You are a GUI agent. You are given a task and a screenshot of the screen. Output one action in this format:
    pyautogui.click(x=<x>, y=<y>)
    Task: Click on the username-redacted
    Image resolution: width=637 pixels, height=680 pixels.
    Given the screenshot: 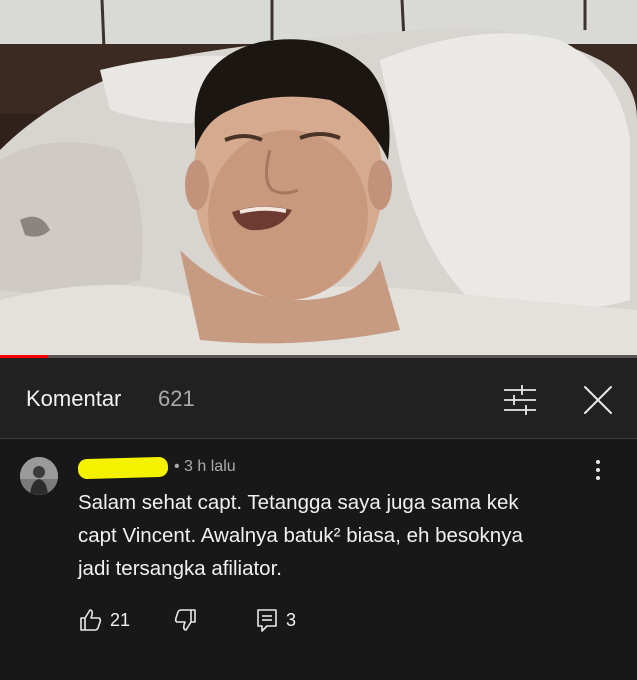 What is the action you would take?
    pyautogui.click(x=123, y=468)
    